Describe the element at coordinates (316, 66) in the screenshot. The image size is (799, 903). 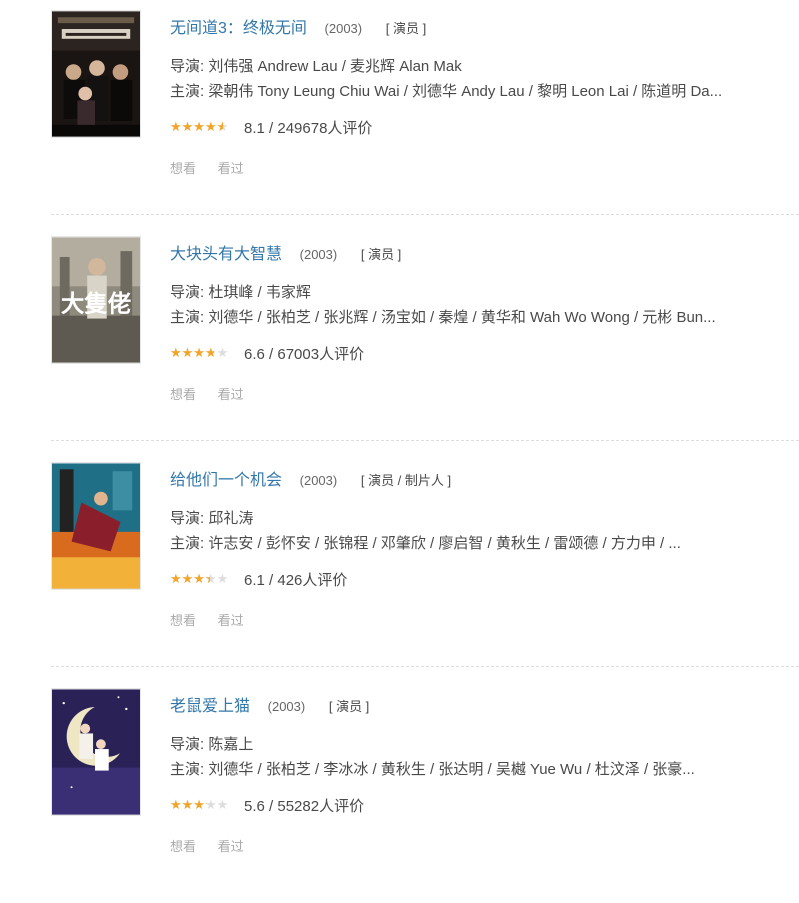
I see `movie-directors: 导演: 刘伟强 Andrew Lau / 麦兆辉 Alan Mak` at that location.